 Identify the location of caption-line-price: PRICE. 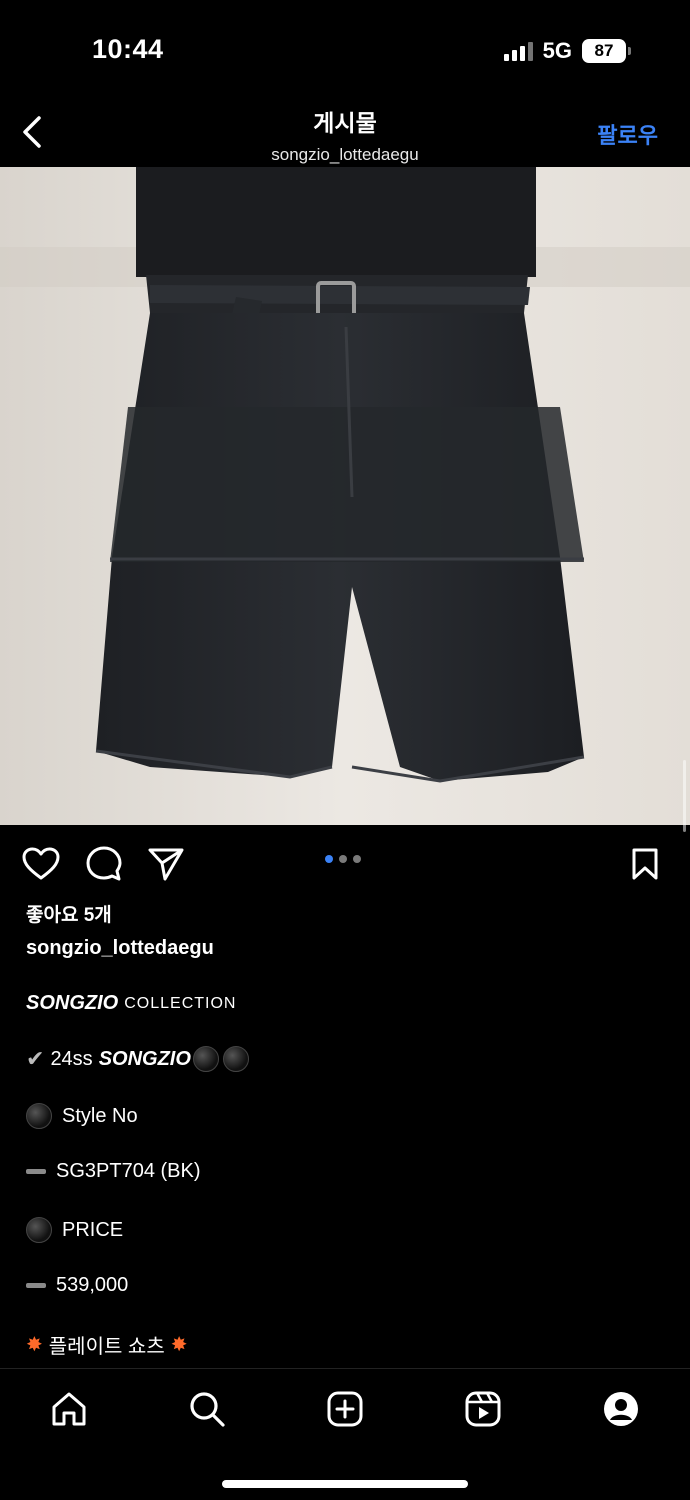
(74, 1230).